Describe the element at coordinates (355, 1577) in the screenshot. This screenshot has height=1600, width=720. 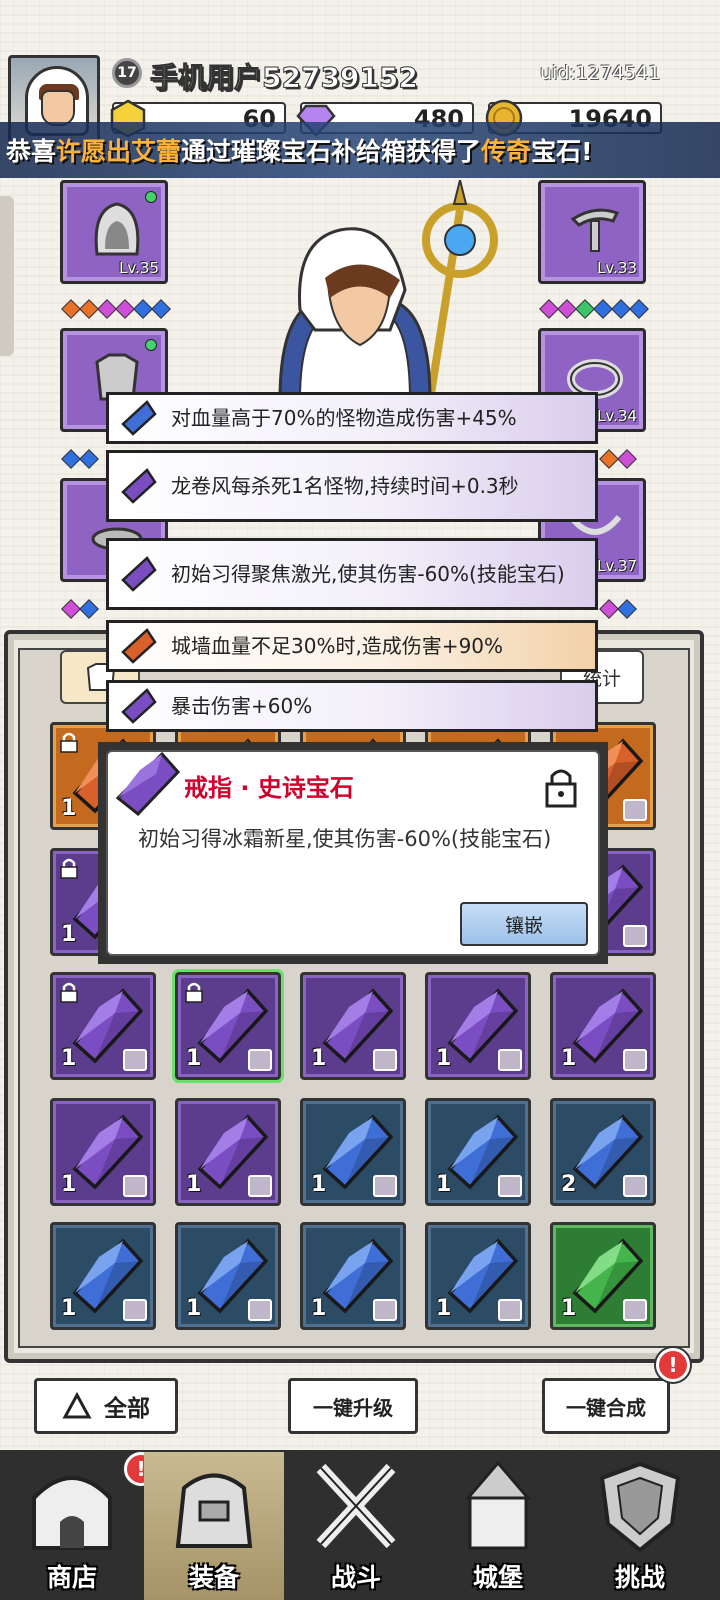
I see `nav-label: 战斗` at that location.